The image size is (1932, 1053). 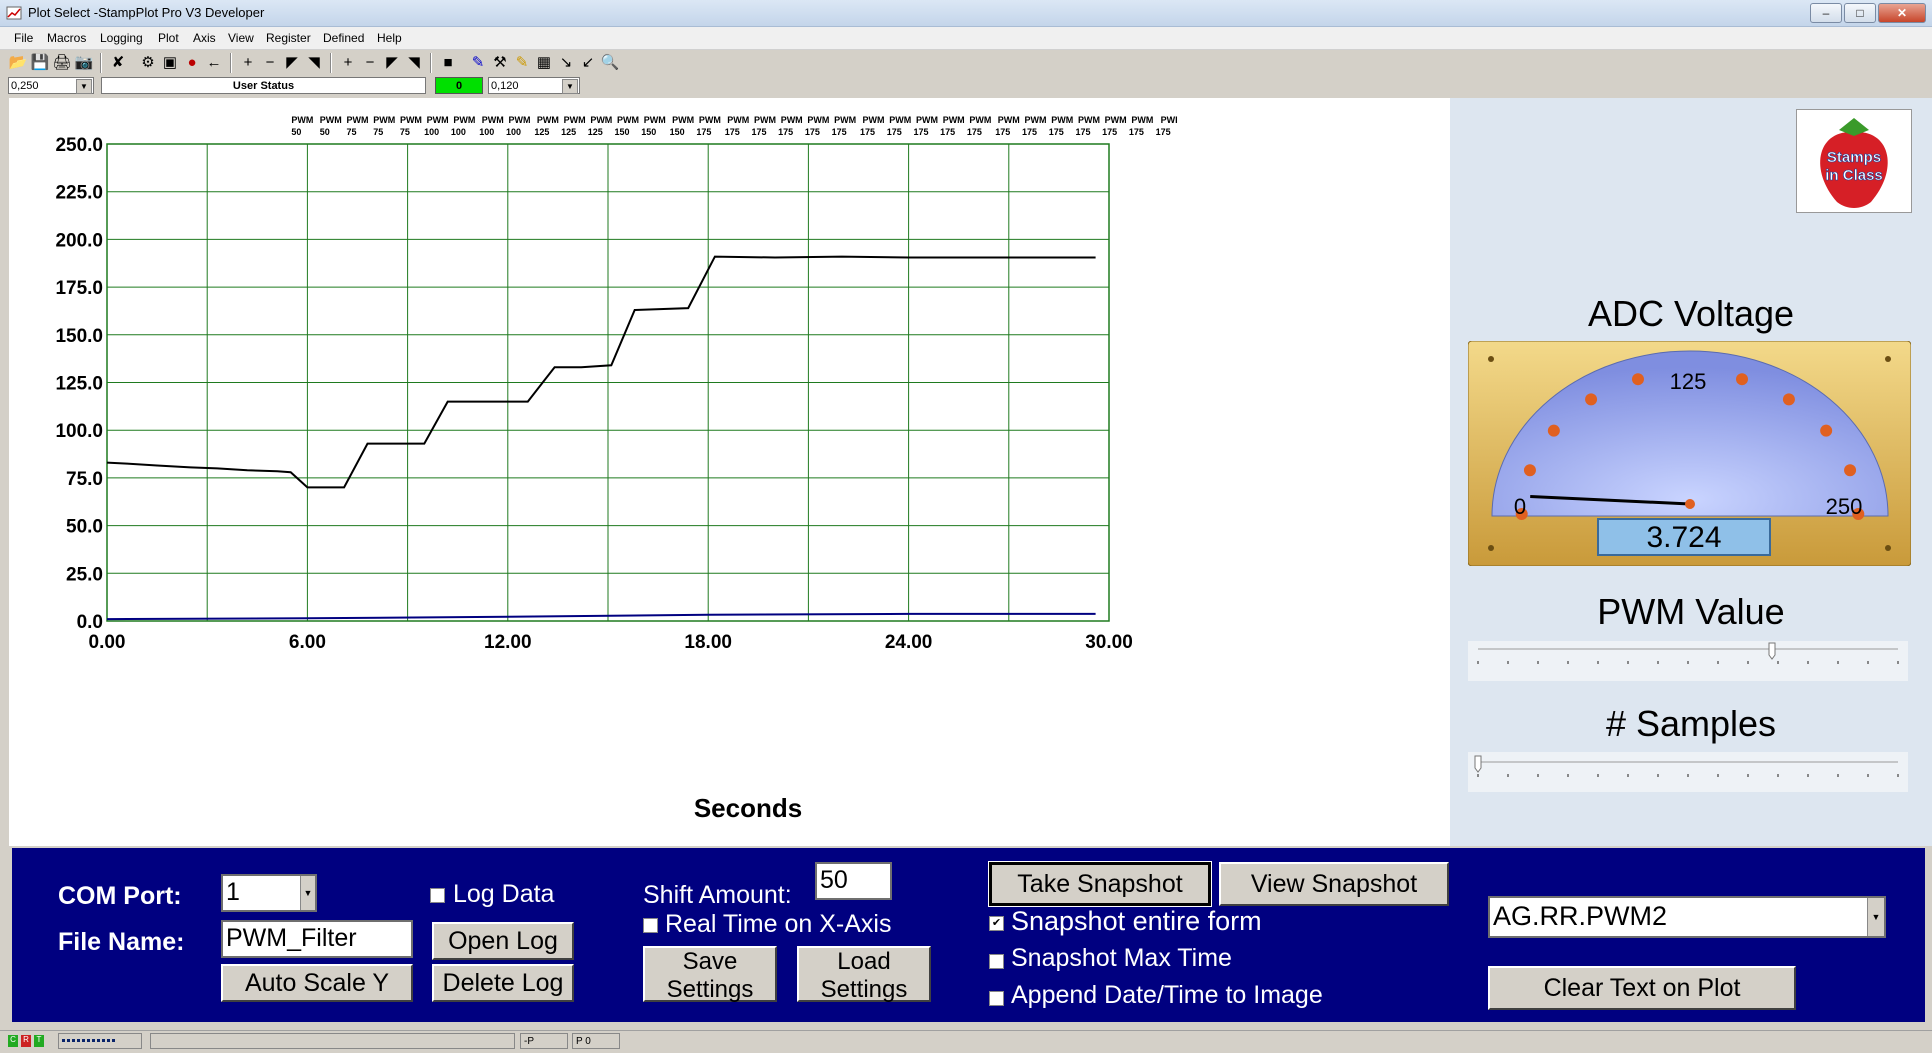 I want to click on open-icon: 📂, so click(x=18, y=63).